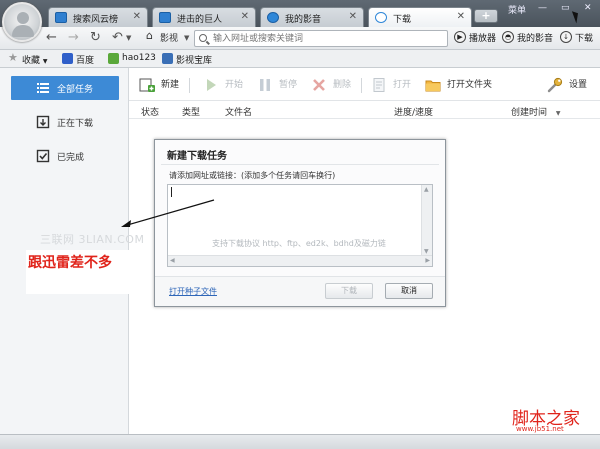  Describe the element at coordinates (203, 38) in the screenshot. I see `search-icon` at that location.